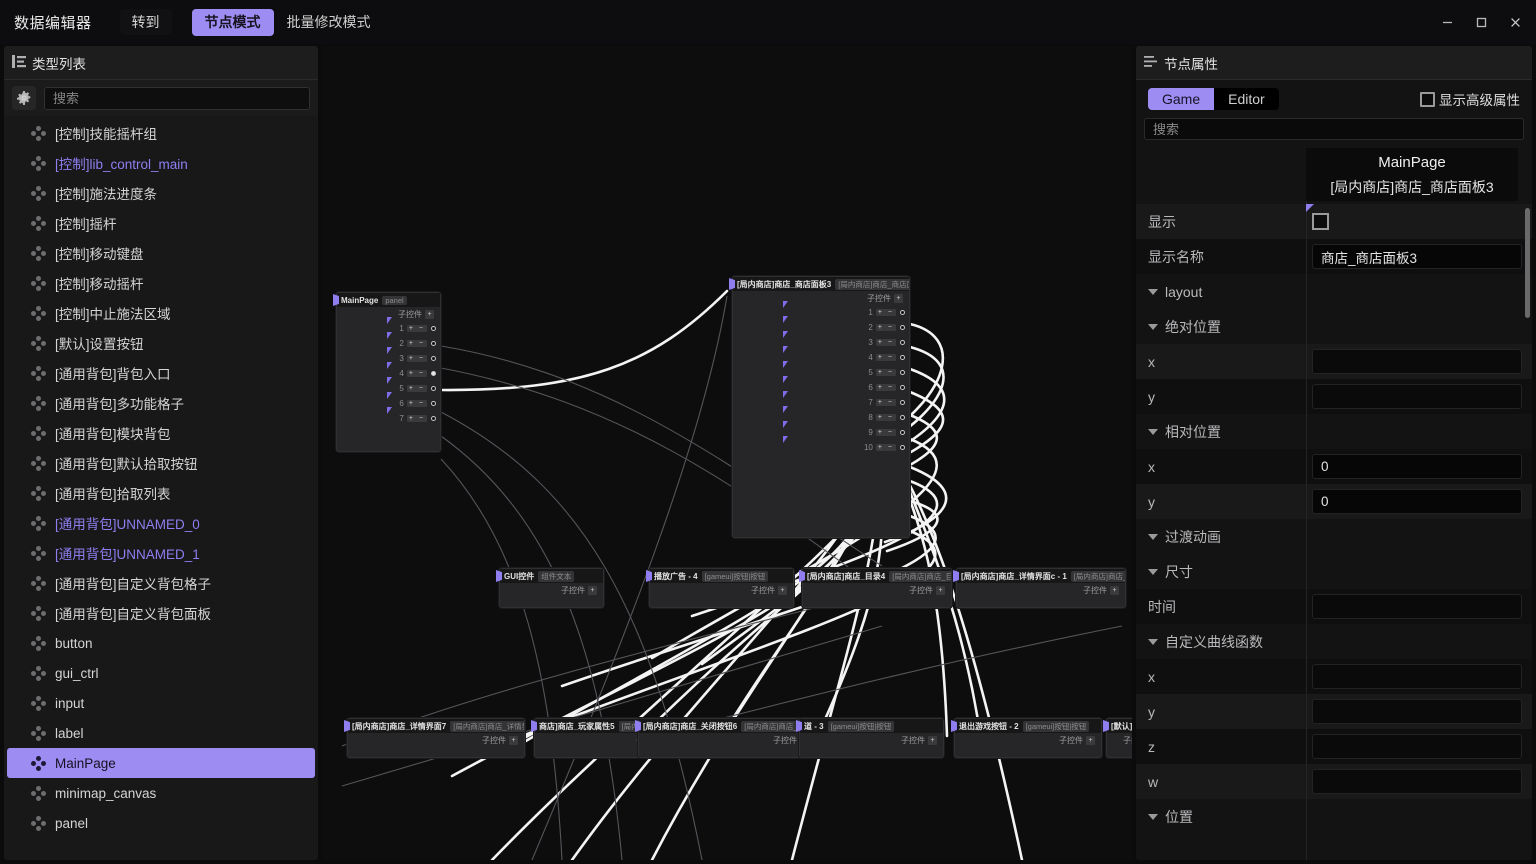  What do you see at coordinates (161, 703) in the screenshot?
I see `type-list-item: input` at bounding box center [161, 703].